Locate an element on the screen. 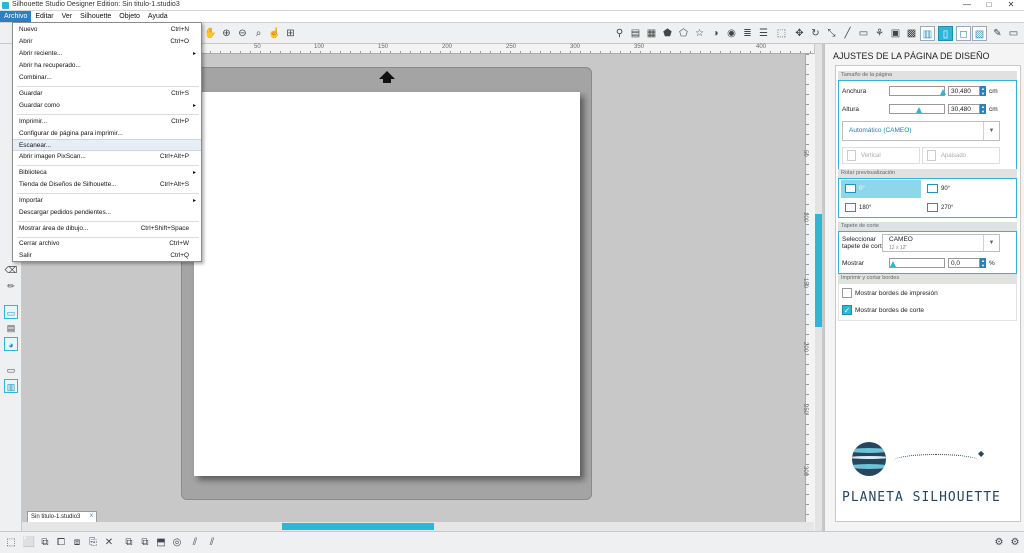  zoom-out-icon: ⊖ is located at coordinates (242, 33).